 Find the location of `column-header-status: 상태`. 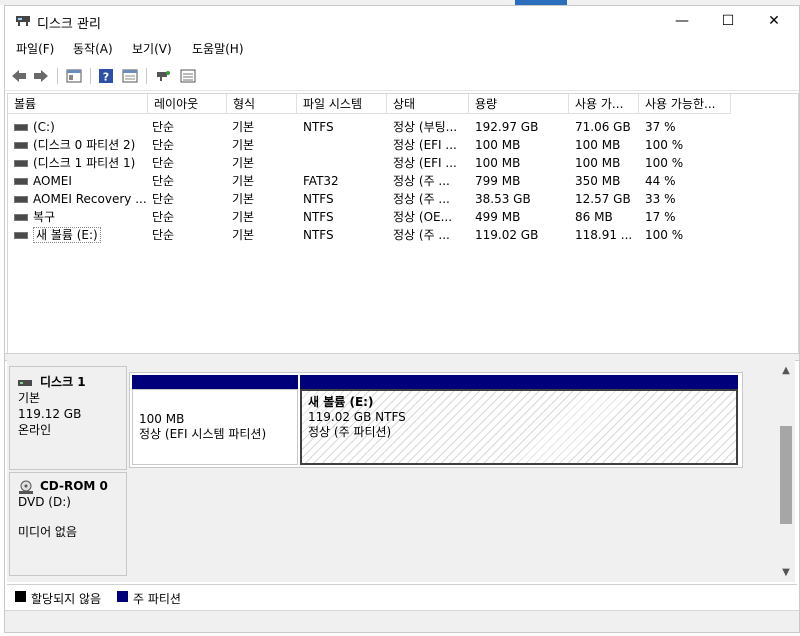

column-header-status: 상태 is located at coordinates (428, 104).